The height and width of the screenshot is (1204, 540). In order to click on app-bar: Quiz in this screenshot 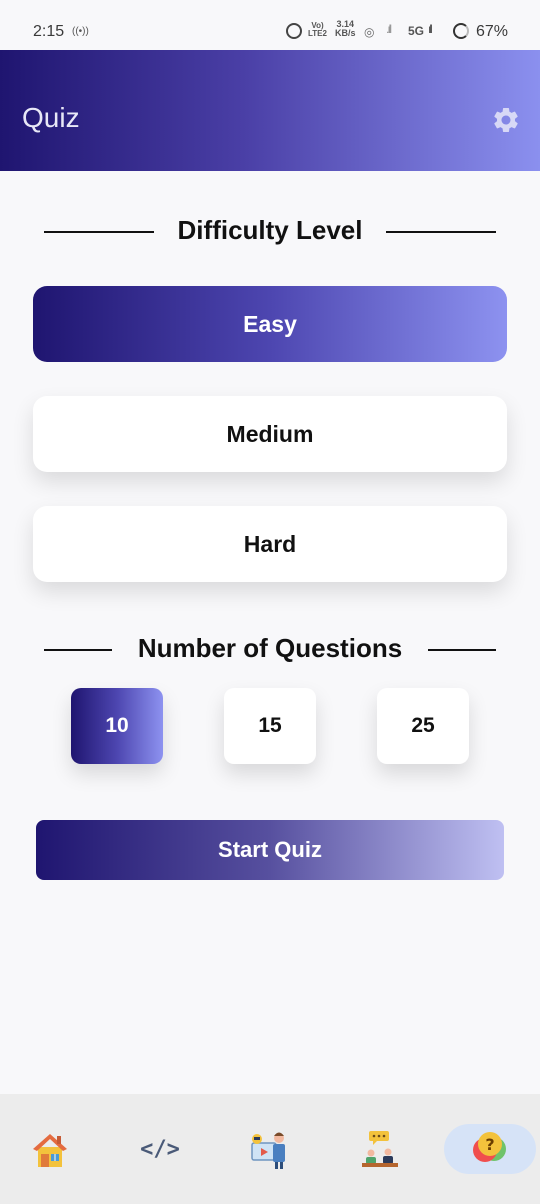, I will do `click(270, 110)`.